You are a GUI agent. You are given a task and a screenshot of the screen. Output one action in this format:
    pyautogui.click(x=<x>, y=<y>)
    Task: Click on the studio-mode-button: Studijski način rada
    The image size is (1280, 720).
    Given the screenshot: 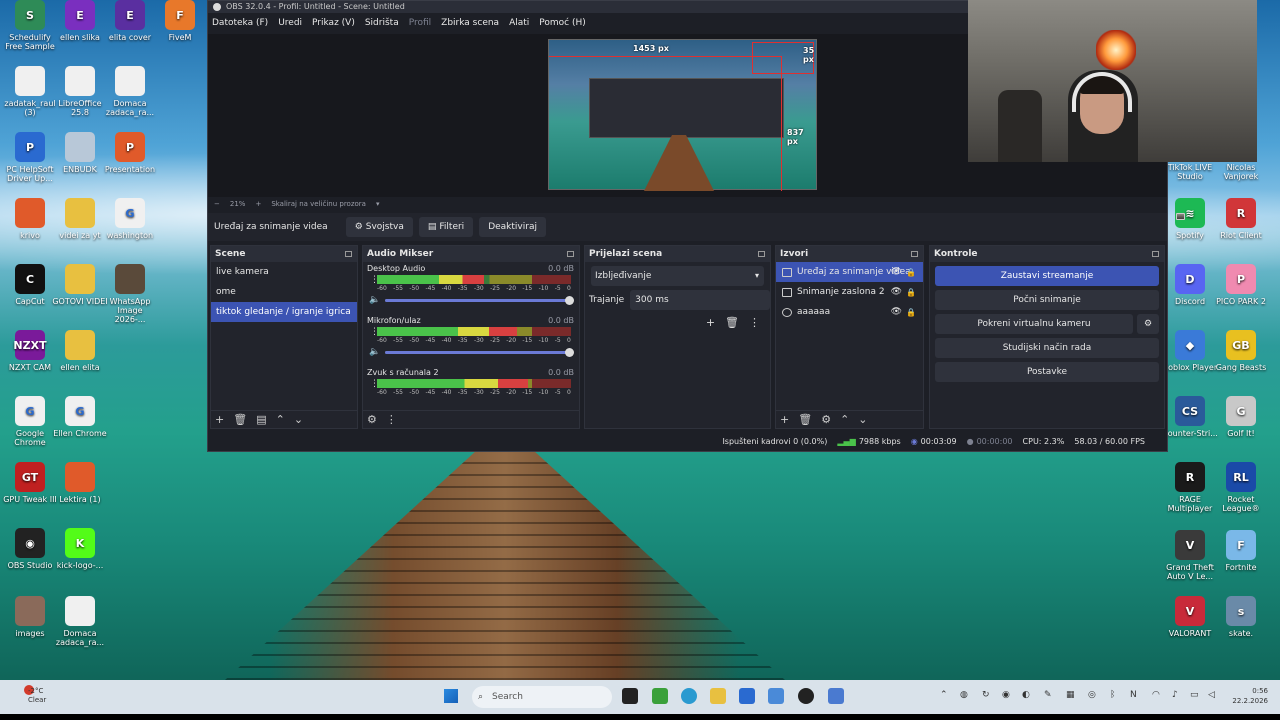 What is the action you would take?
    pyautogui.click(x=1047, y=348)
    